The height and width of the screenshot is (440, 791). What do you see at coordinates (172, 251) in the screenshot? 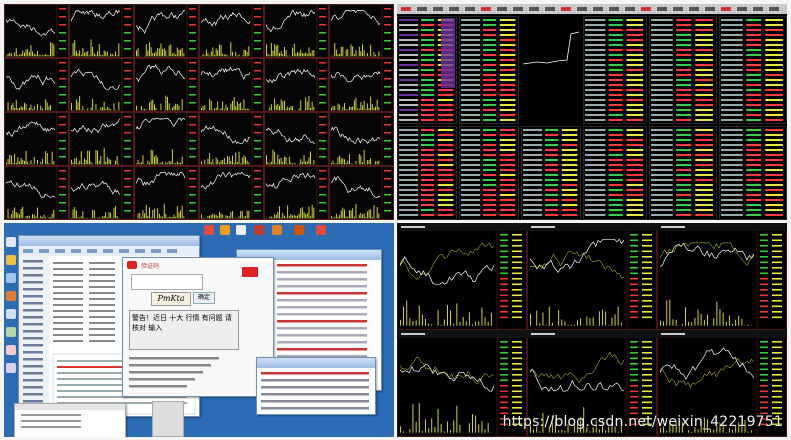
I see `toolbar-item` at bounding box center [172, 251].